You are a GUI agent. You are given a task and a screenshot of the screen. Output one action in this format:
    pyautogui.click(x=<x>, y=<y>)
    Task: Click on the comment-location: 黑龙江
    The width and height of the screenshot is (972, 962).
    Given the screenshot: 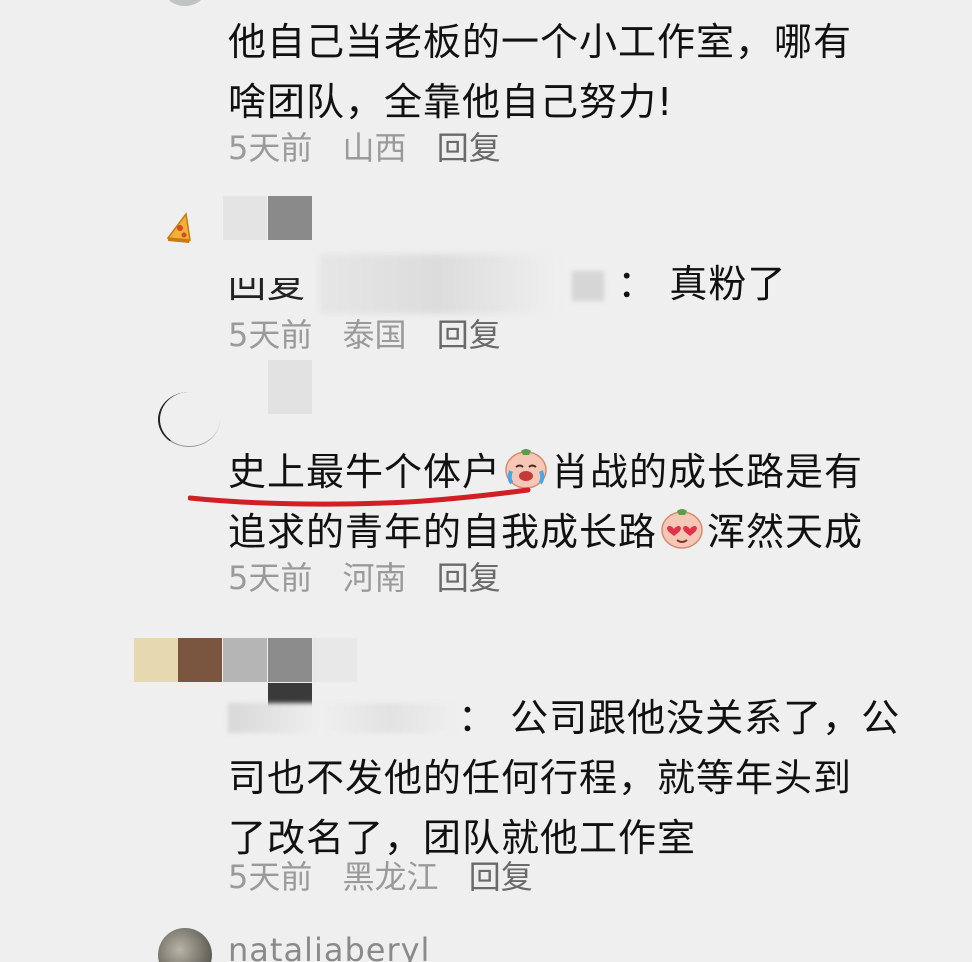 What is the action you would take?
    pyautogui.click(x=390, y=877)
    